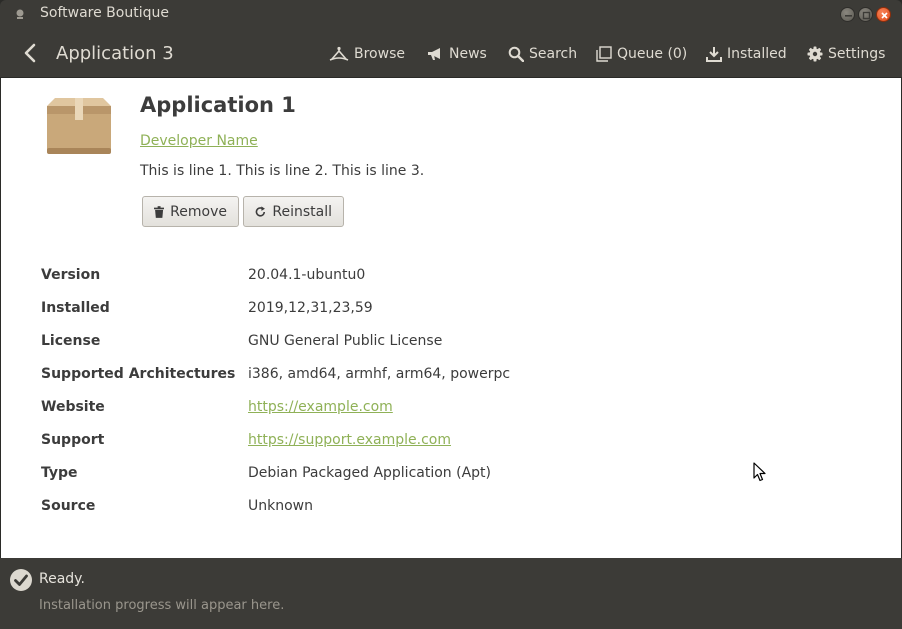  I want to click on details-row-license: License GNU General Public License, so click(451, 343).